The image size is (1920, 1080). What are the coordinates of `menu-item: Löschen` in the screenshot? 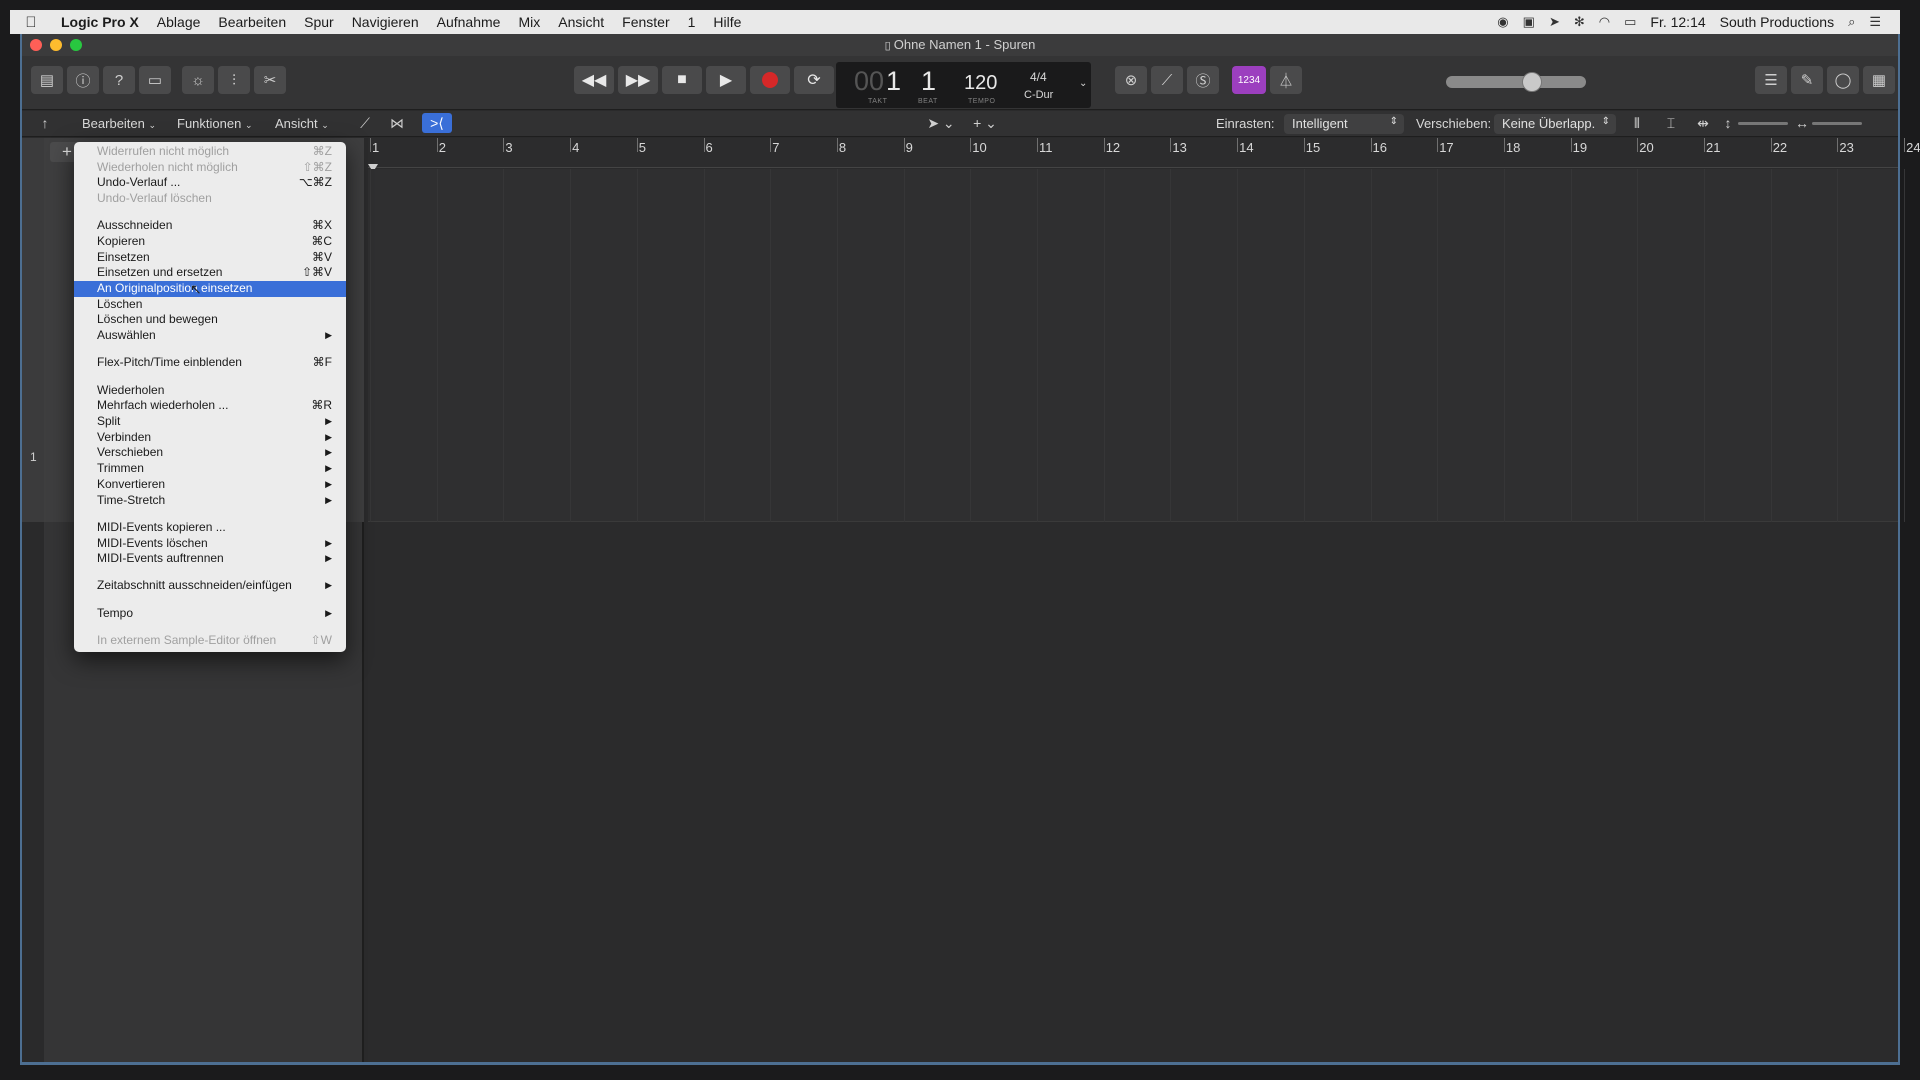 It's located at (210, 305).